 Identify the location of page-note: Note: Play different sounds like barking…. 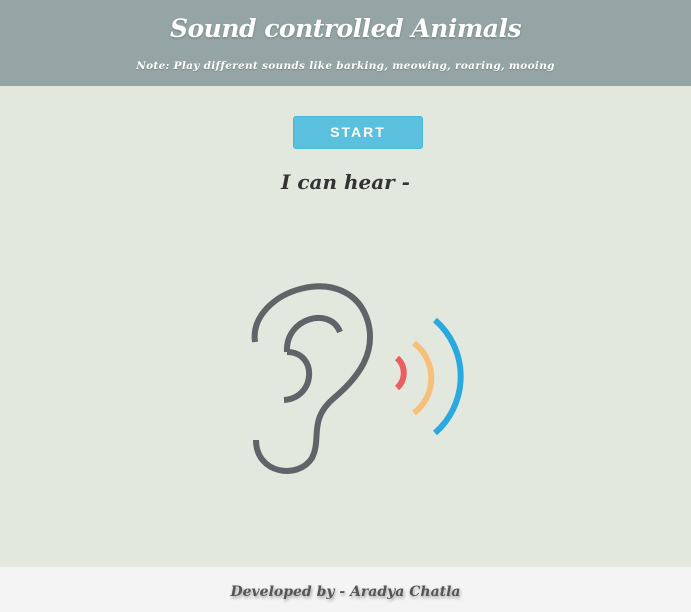
(345, 66).